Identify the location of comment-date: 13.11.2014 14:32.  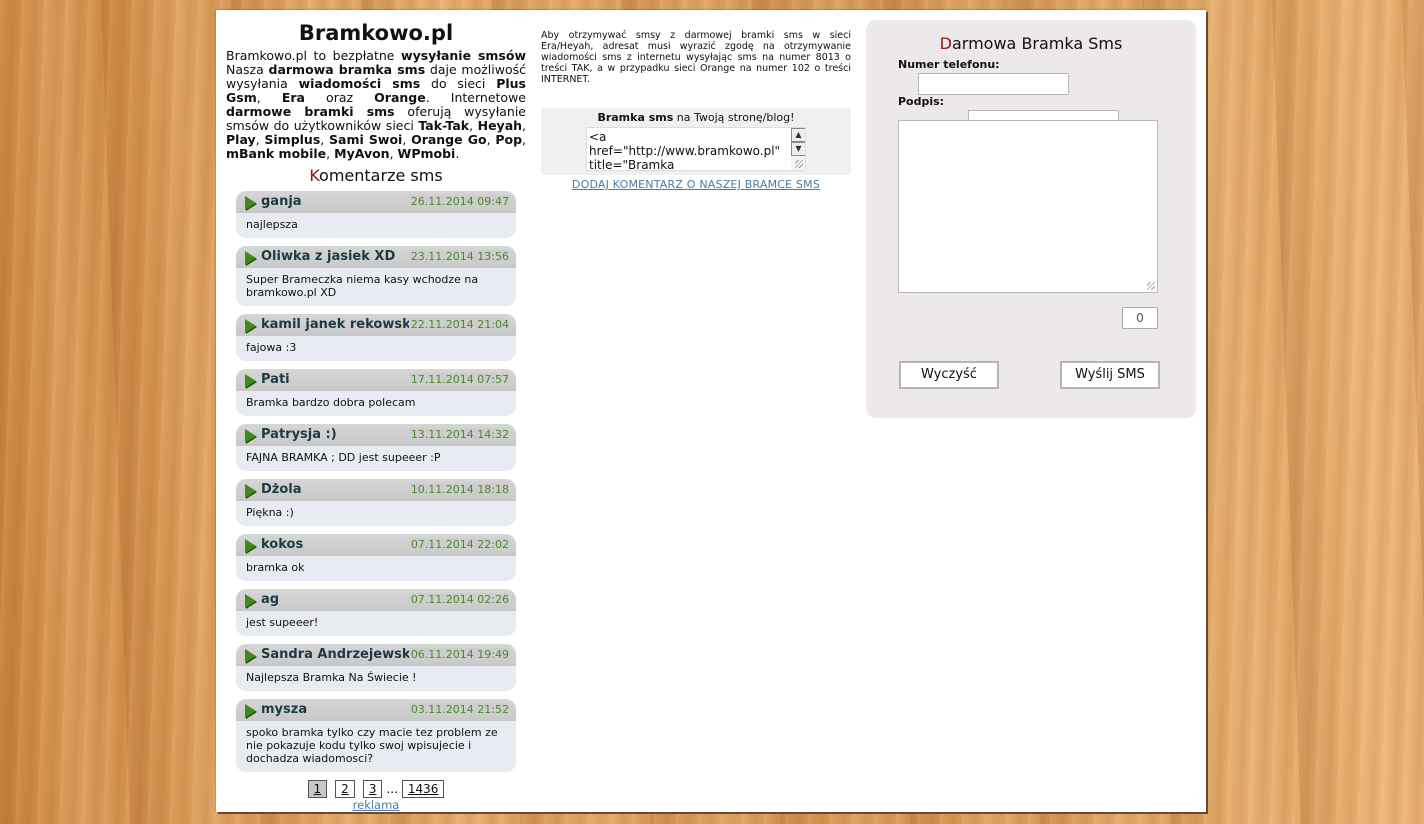
(458, 434).